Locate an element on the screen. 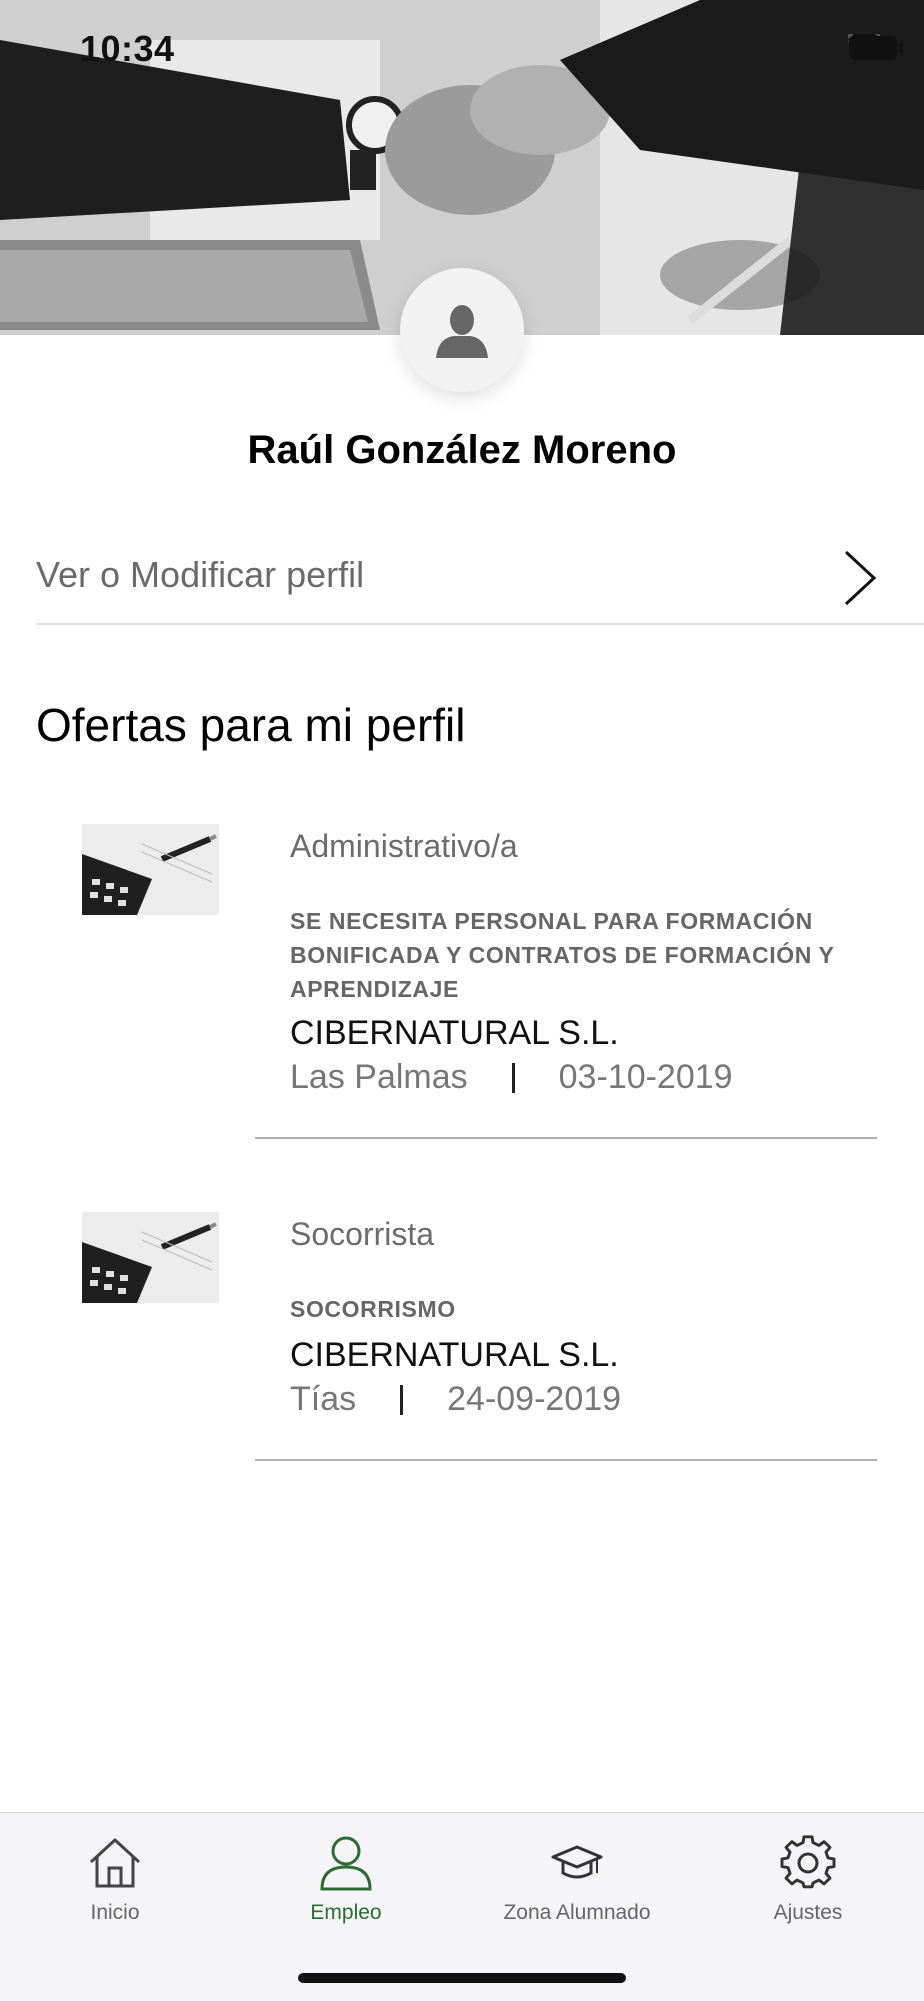 This screenshot has height=2001, width=924. edit-profile-link: Ver o Modificar perfil is located at coordinates (480, 577).